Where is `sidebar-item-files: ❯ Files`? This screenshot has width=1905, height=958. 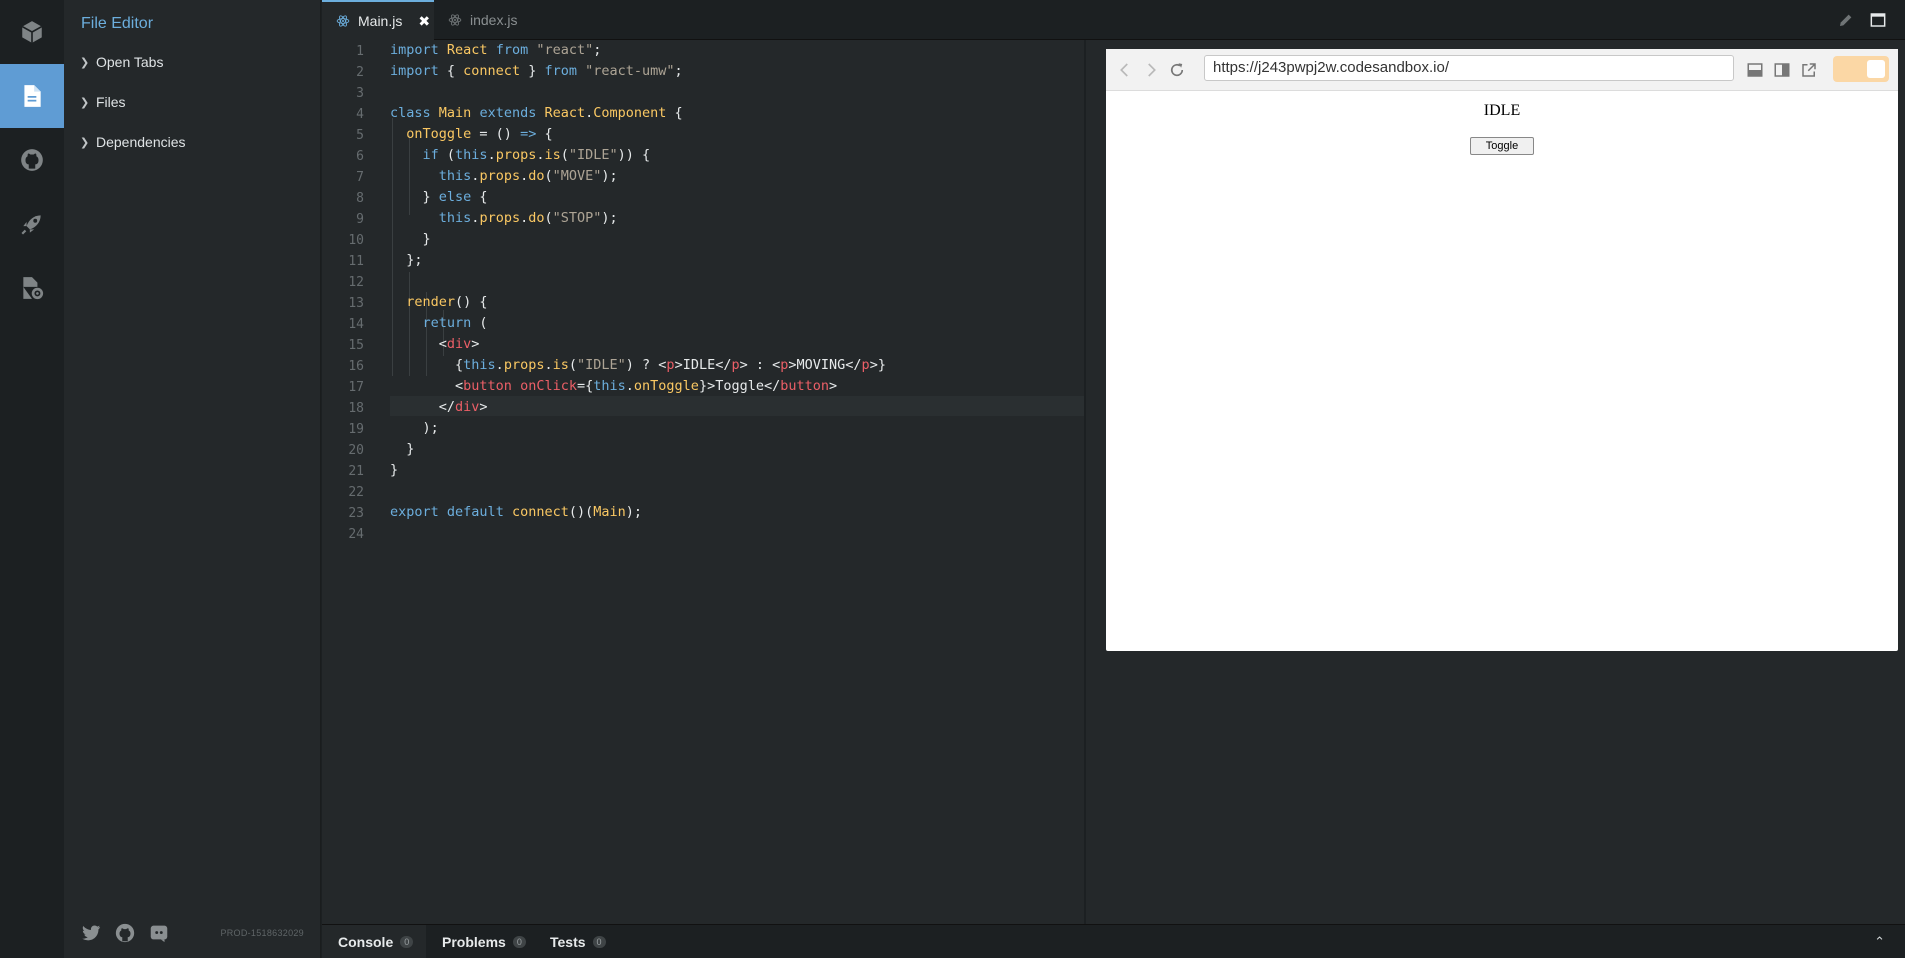
sidebar-item-files: ❯ Files is located at coordinates (103, 102).